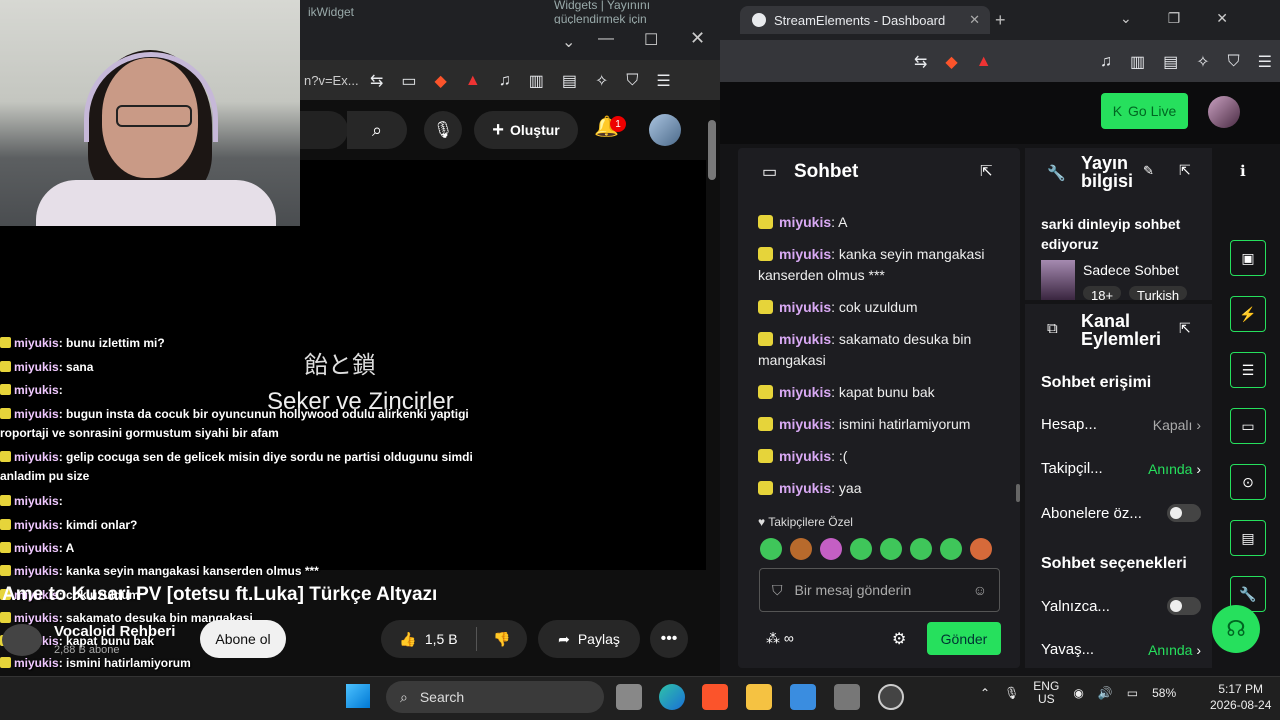  Describe the element at coordinates (879, 590) in the screenshot. I see `chat-message-input: ⛉ Bir mesaj gönderin ☺` at that location.